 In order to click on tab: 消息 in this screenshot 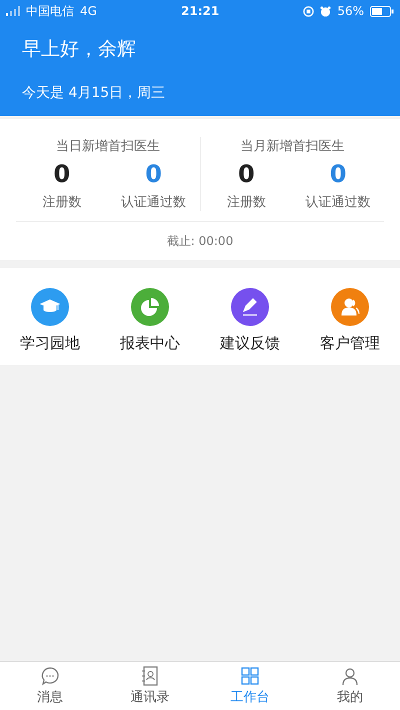, I will do `click(50, 686)`.